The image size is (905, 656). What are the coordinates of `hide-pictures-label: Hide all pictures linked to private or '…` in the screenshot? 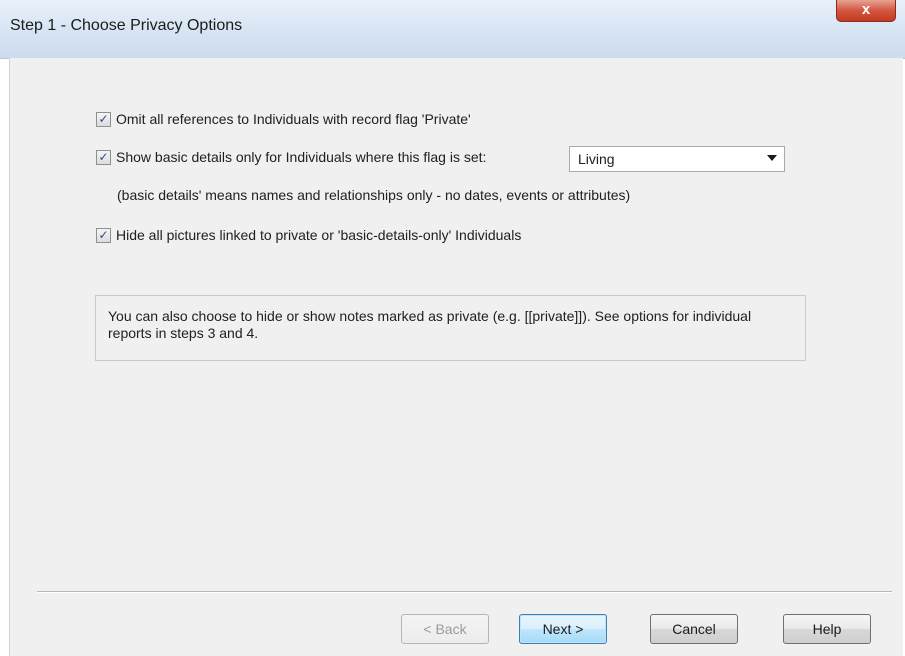 It's located at (319, 235).